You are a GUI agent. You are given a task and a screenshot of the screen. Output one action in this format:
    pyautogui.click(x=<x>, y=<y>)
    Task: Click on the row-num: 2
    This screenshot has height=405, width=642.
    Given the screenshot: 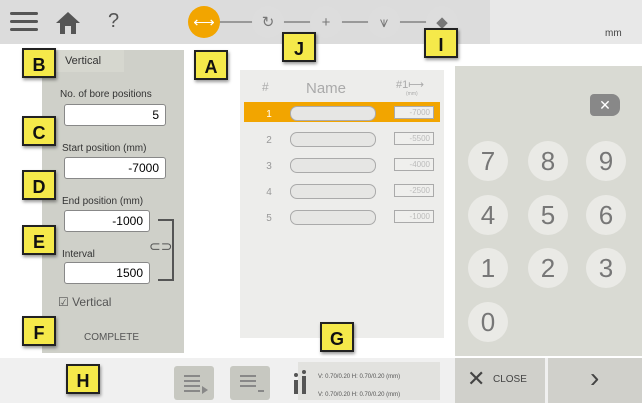 What is the action you would take?
    pyautogui.click(x=269, y=140)
    